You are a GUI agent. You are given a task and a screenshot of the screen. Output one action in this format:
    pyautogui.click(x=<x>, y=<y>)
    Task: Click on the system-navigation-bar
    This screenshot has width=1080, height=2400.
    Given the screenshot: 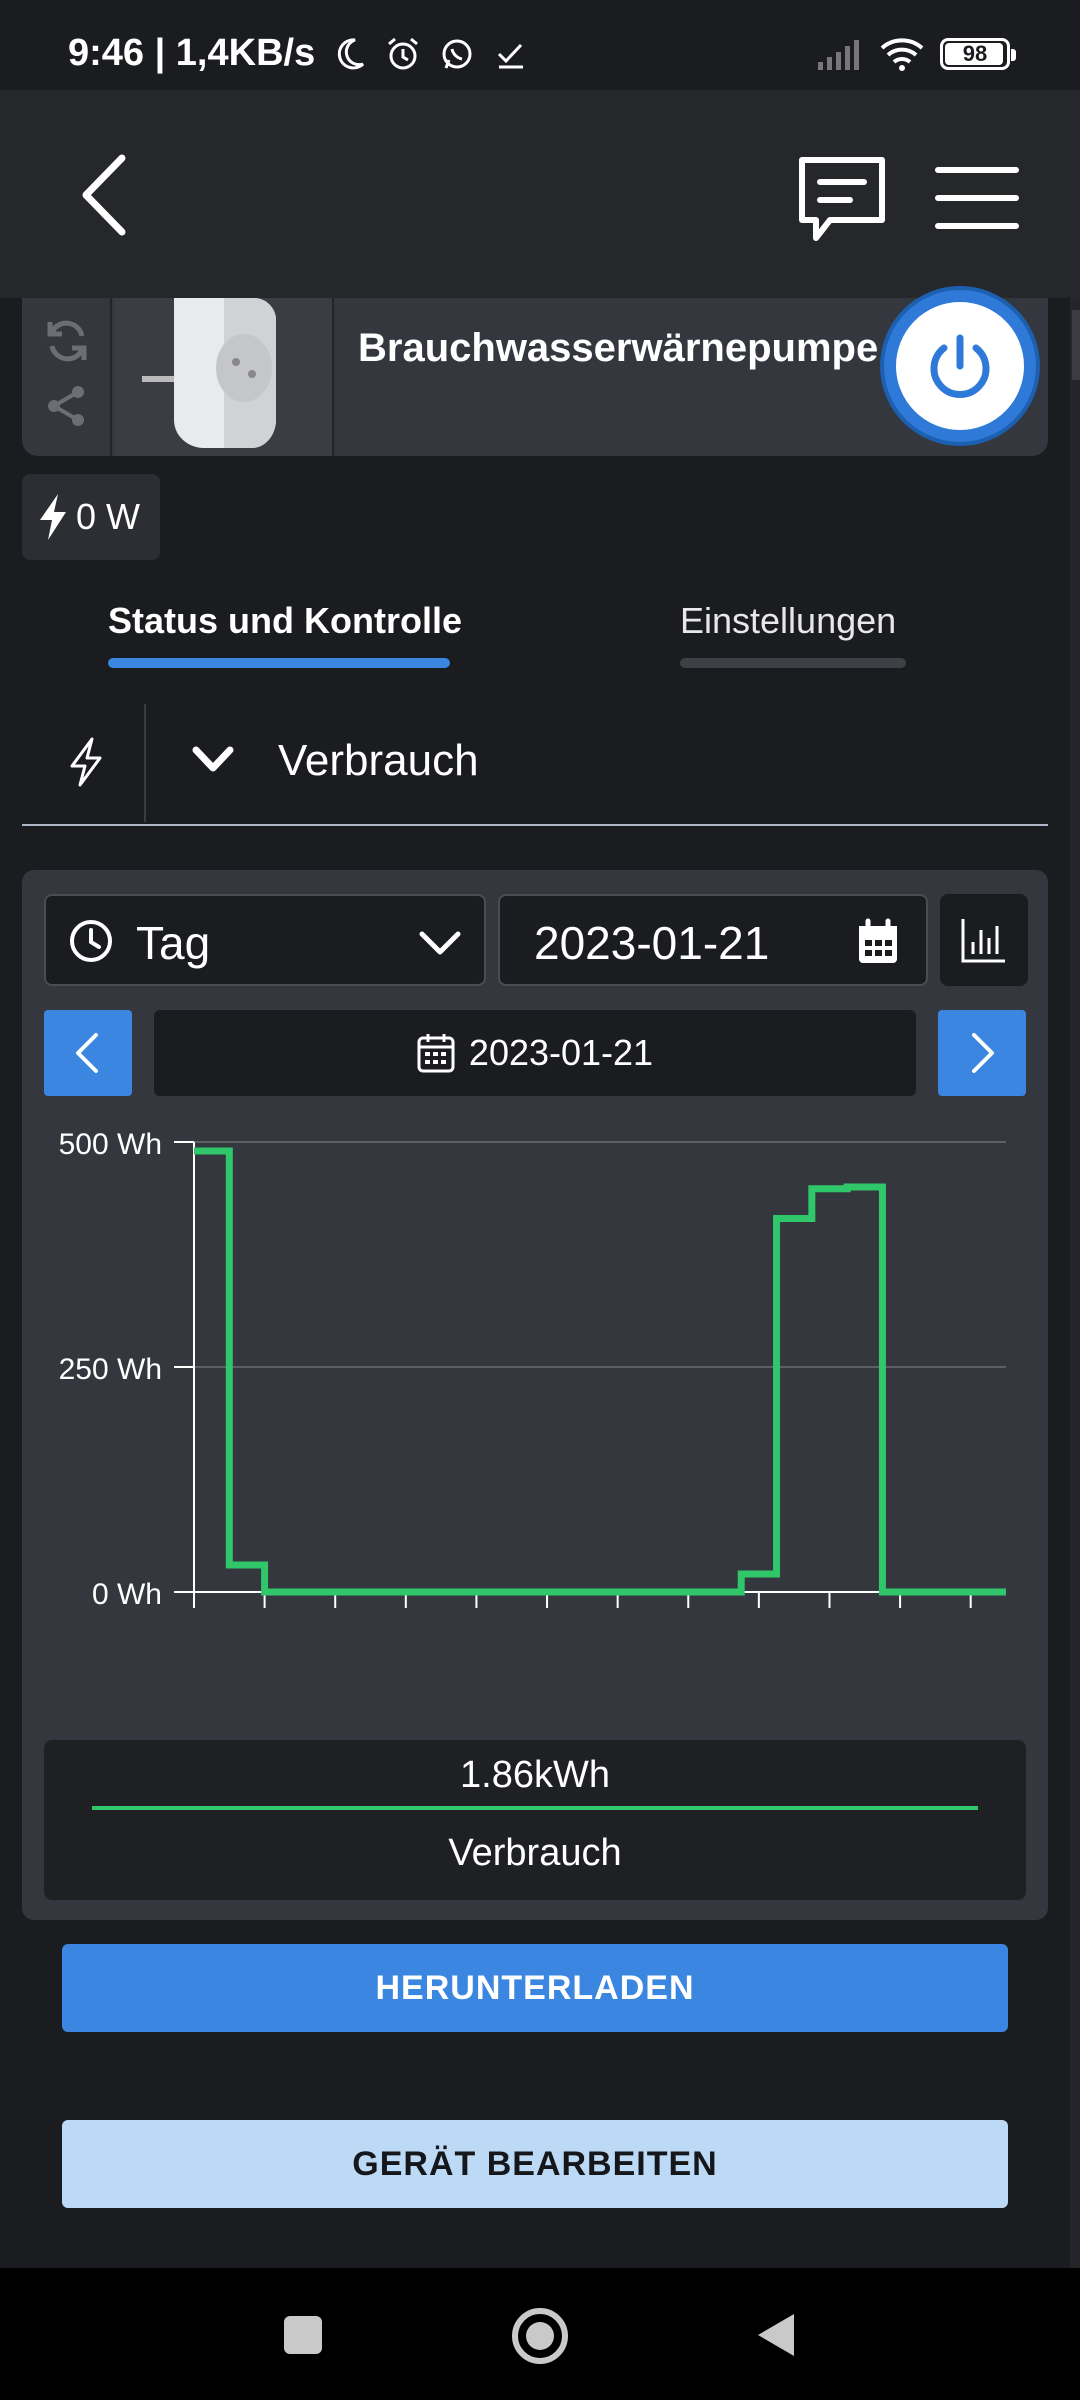 What is the action you would take?
    pyautogui.click(x=540, y=2334)
    